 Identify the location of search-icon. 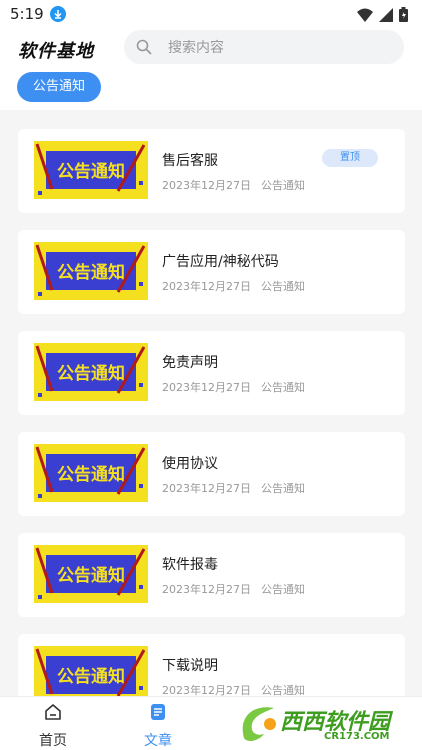
(144, 47).